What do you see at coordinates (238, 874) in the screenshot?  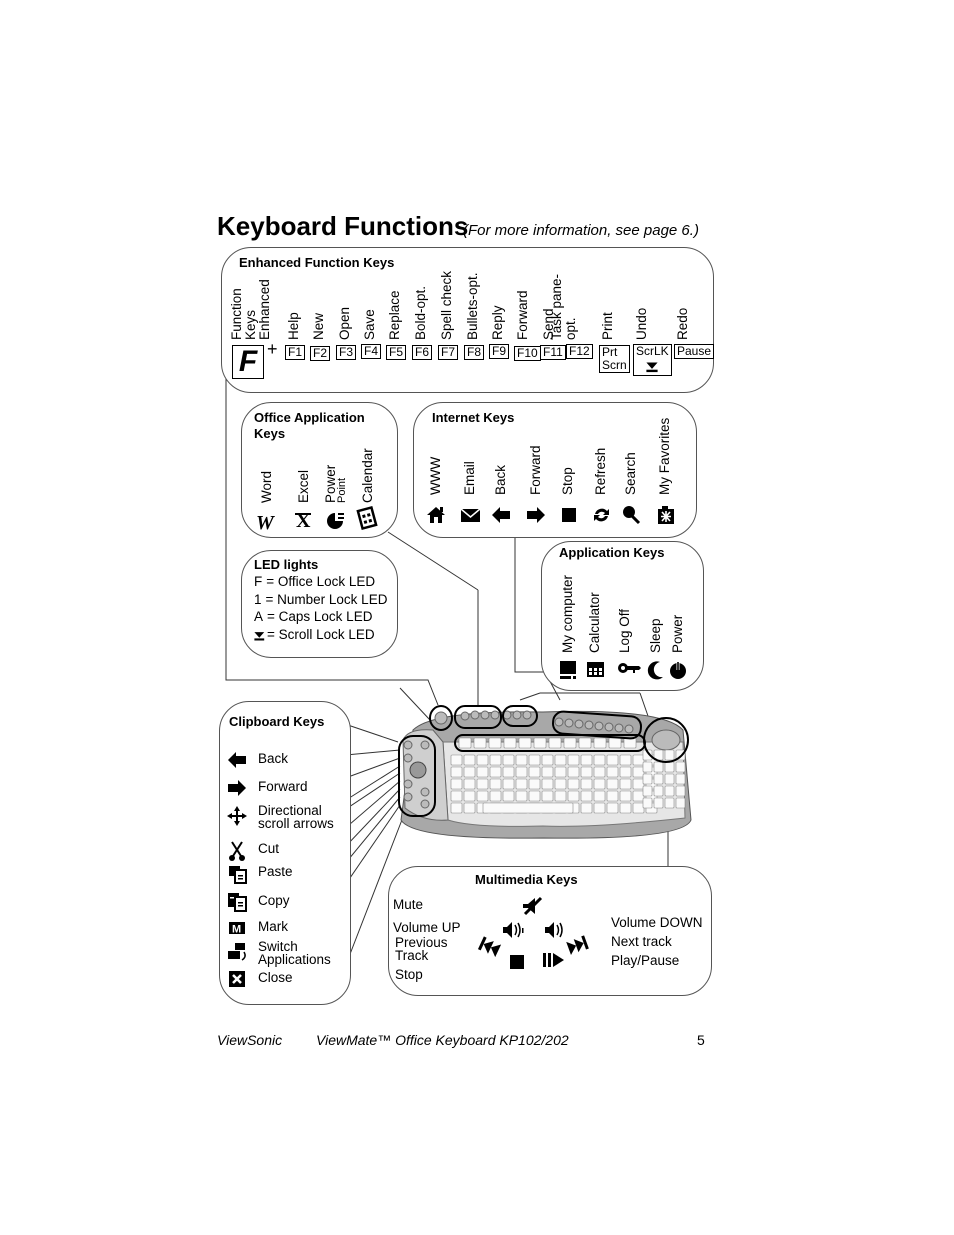 I see `paste-icon` at bounding box center [238, 874].